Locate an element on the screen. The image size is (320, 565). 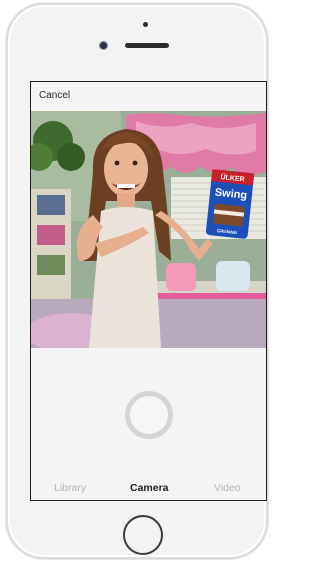
proximity-sensor is located at coordinates (145, 24).